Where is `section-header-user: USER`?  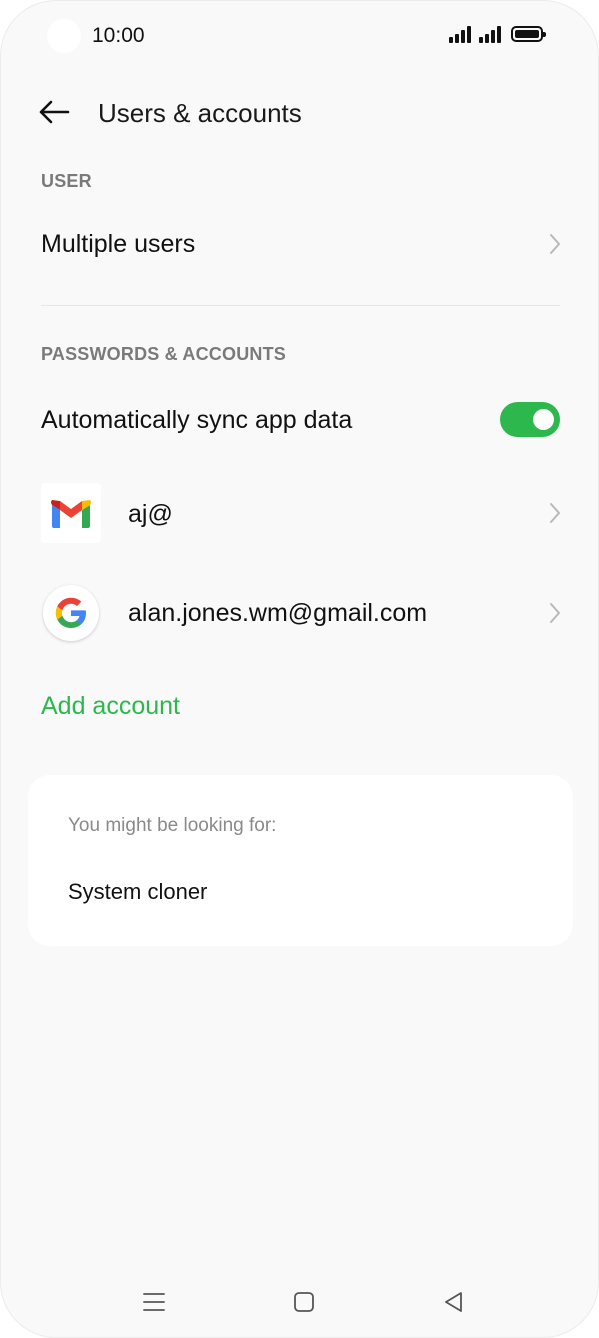 section-header-user: USER is located at coordinates (66, 181).